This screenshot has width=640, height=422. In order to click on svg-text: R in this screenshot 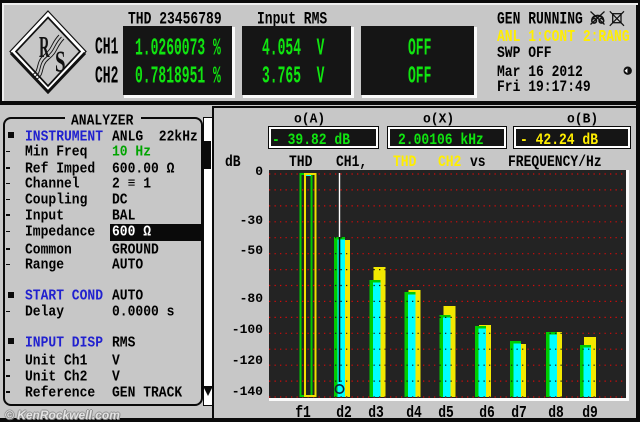, I will do `click(44, 46)`.